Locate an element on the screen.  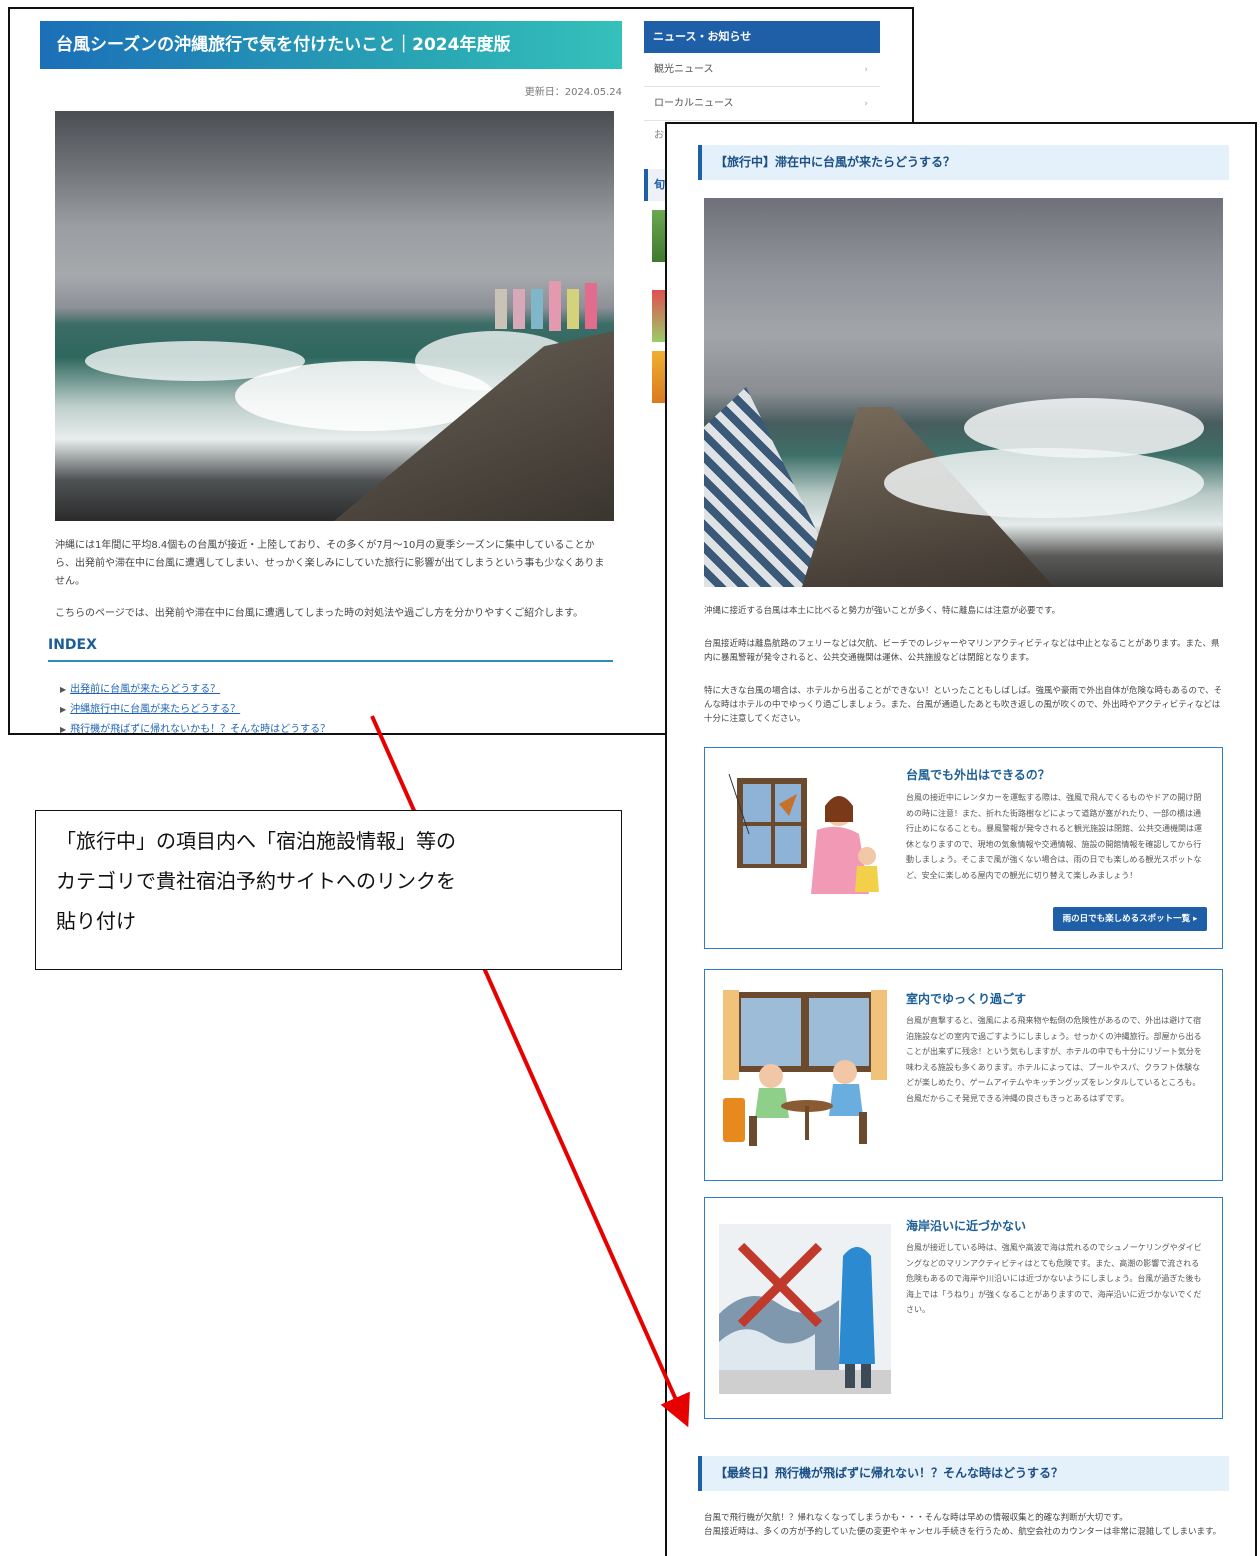
callout-line: 貼り付け is located at coordinates (96, 921).